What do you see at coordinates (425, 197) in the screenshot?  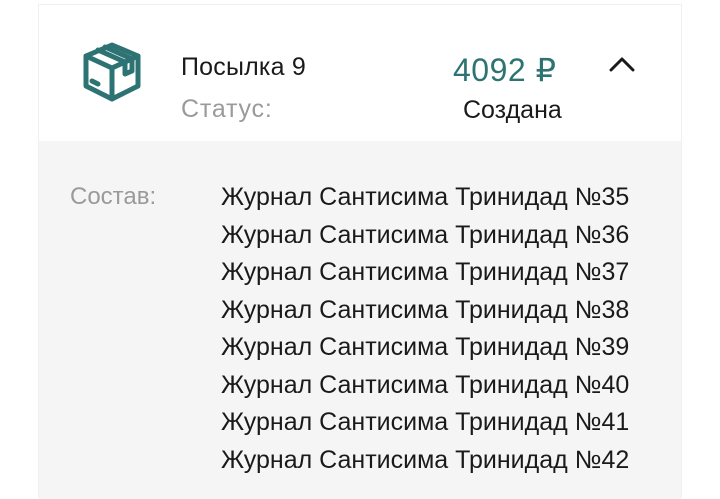 I see `list-item: Журнал Сантисима Тринидад №35` at bounding box center [425, 197].